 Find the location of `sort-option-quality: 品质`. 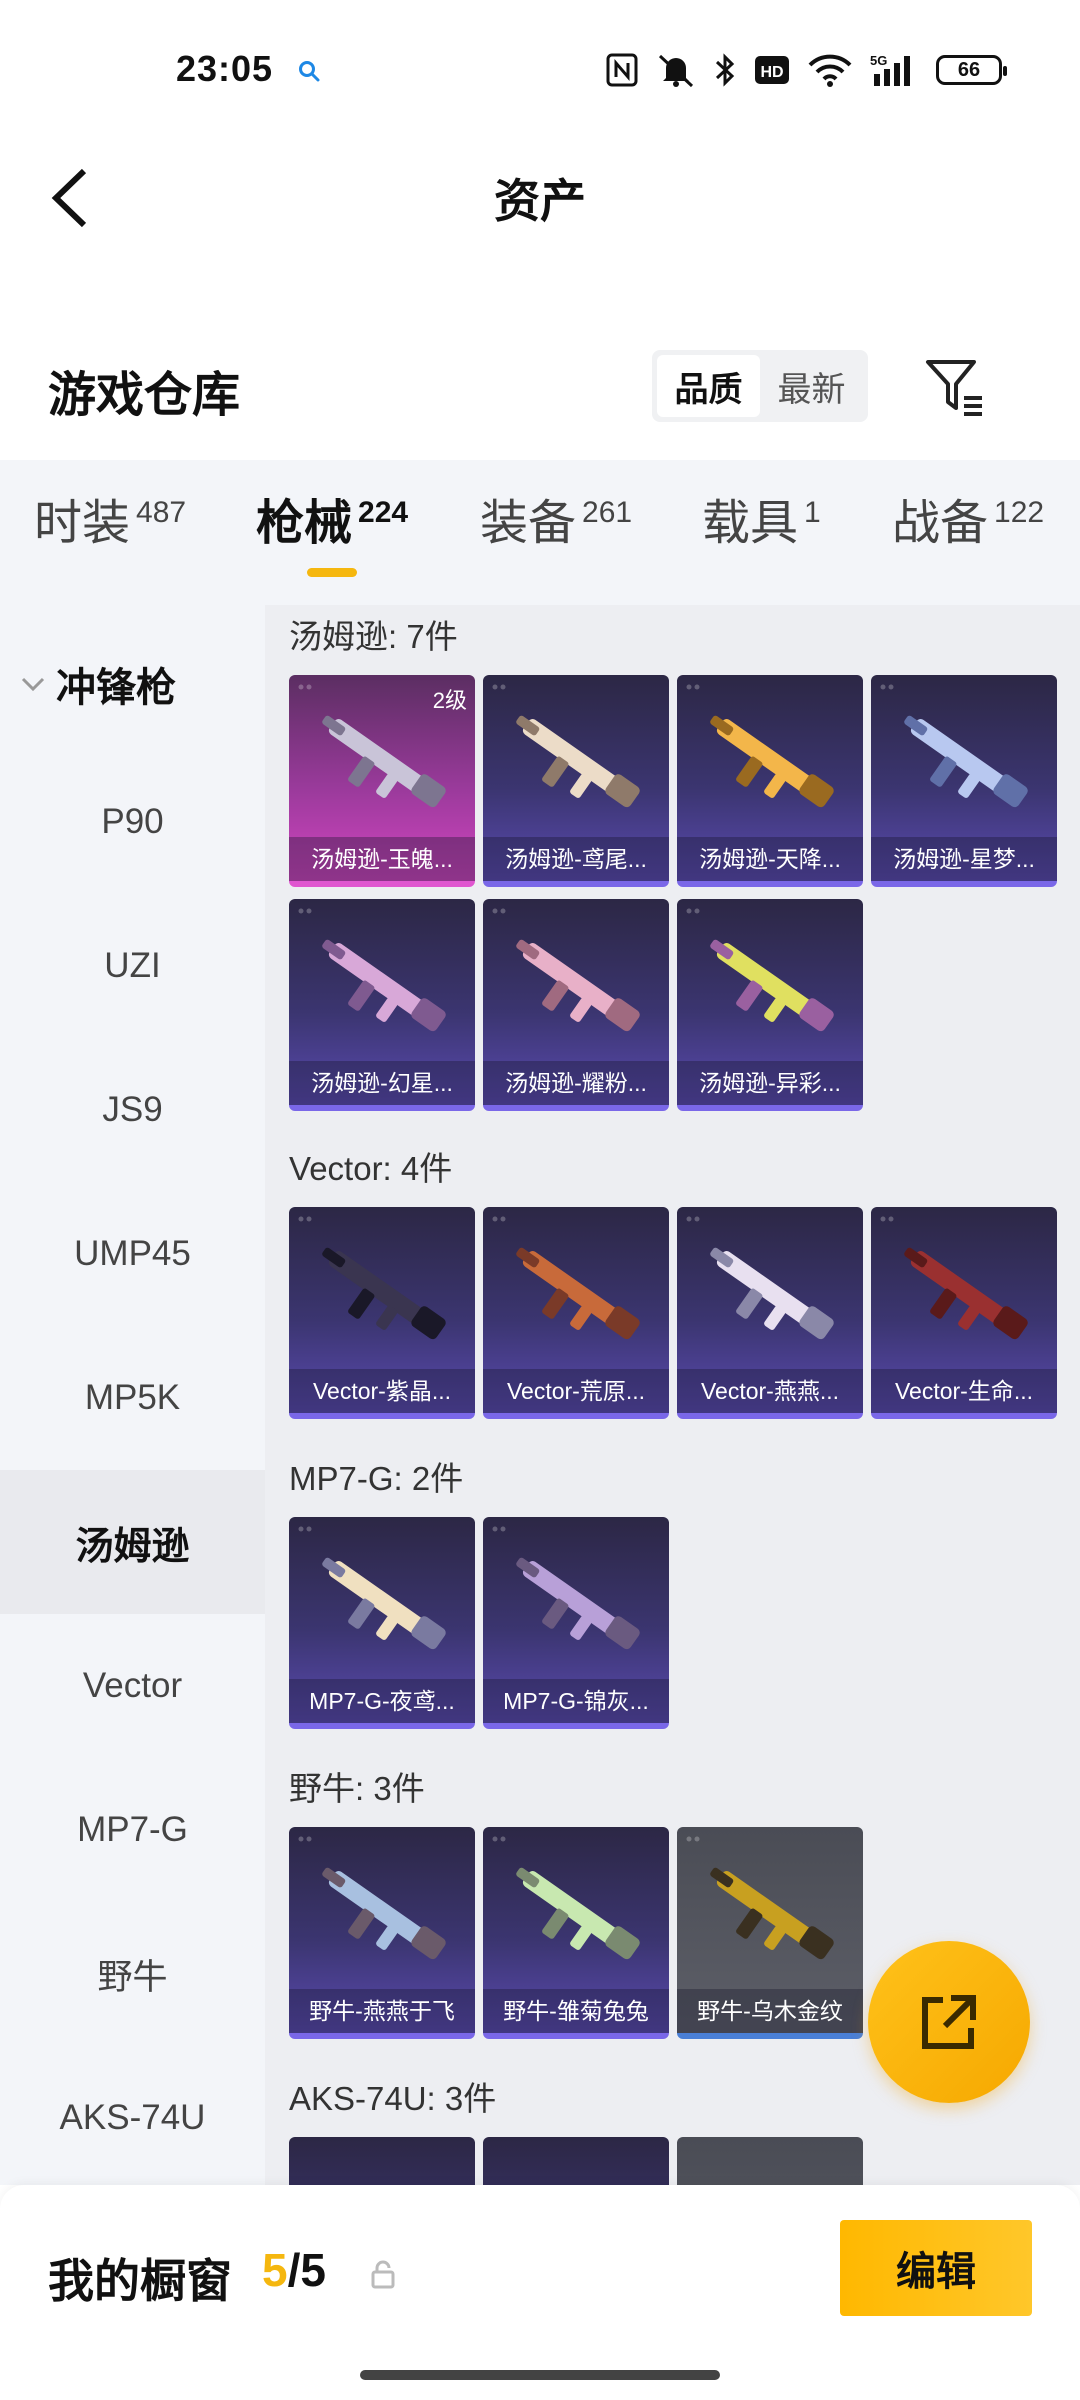

sort-option-quality: 品质 is located at coordinates (708, 386).